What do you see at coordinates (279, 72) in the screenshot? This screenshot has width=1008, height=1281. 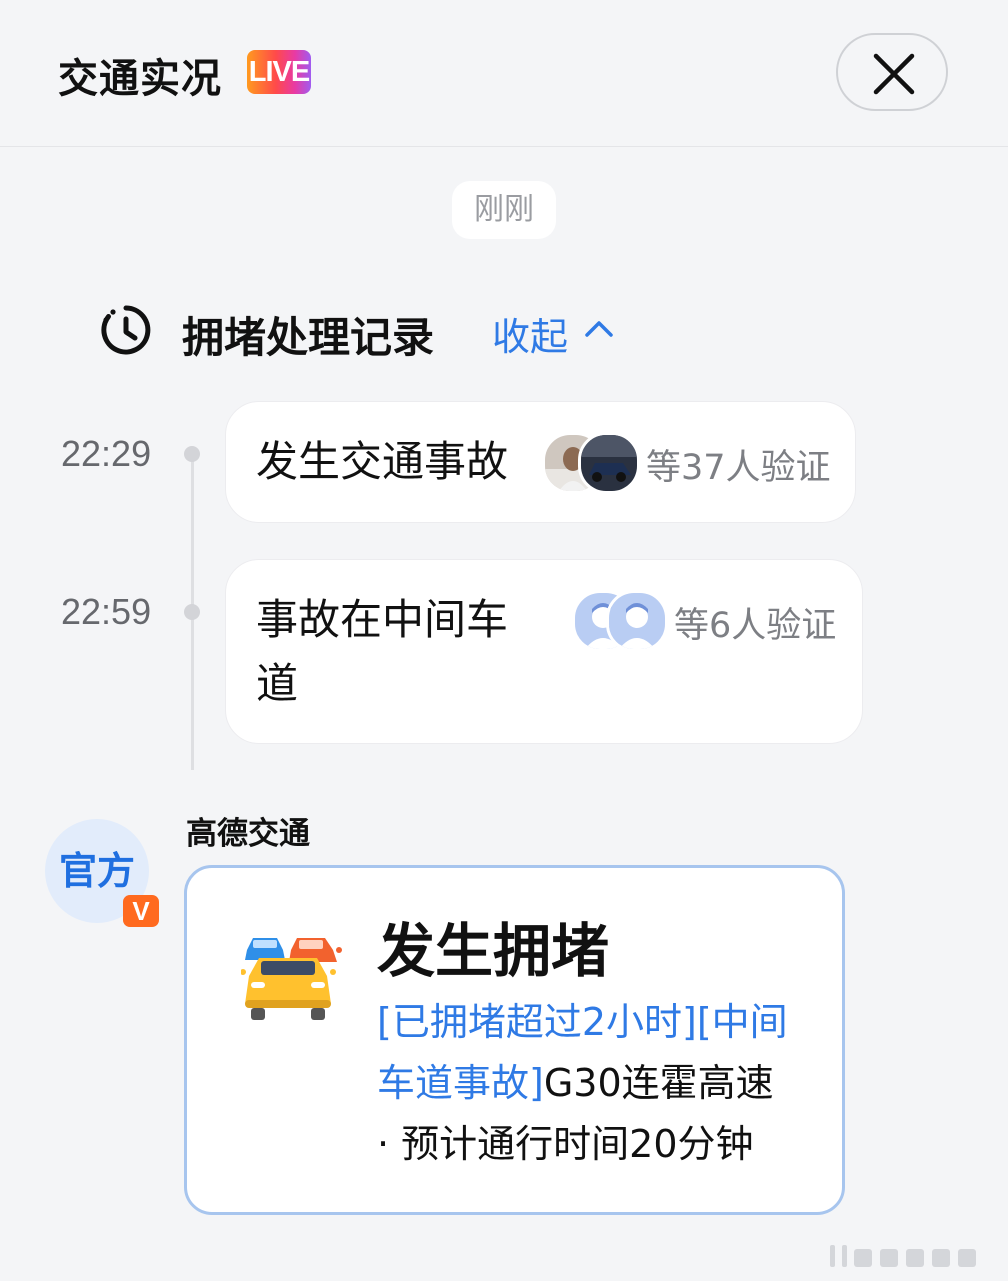 I see `live-badge: LIVE` at bounding box center [279, 72].